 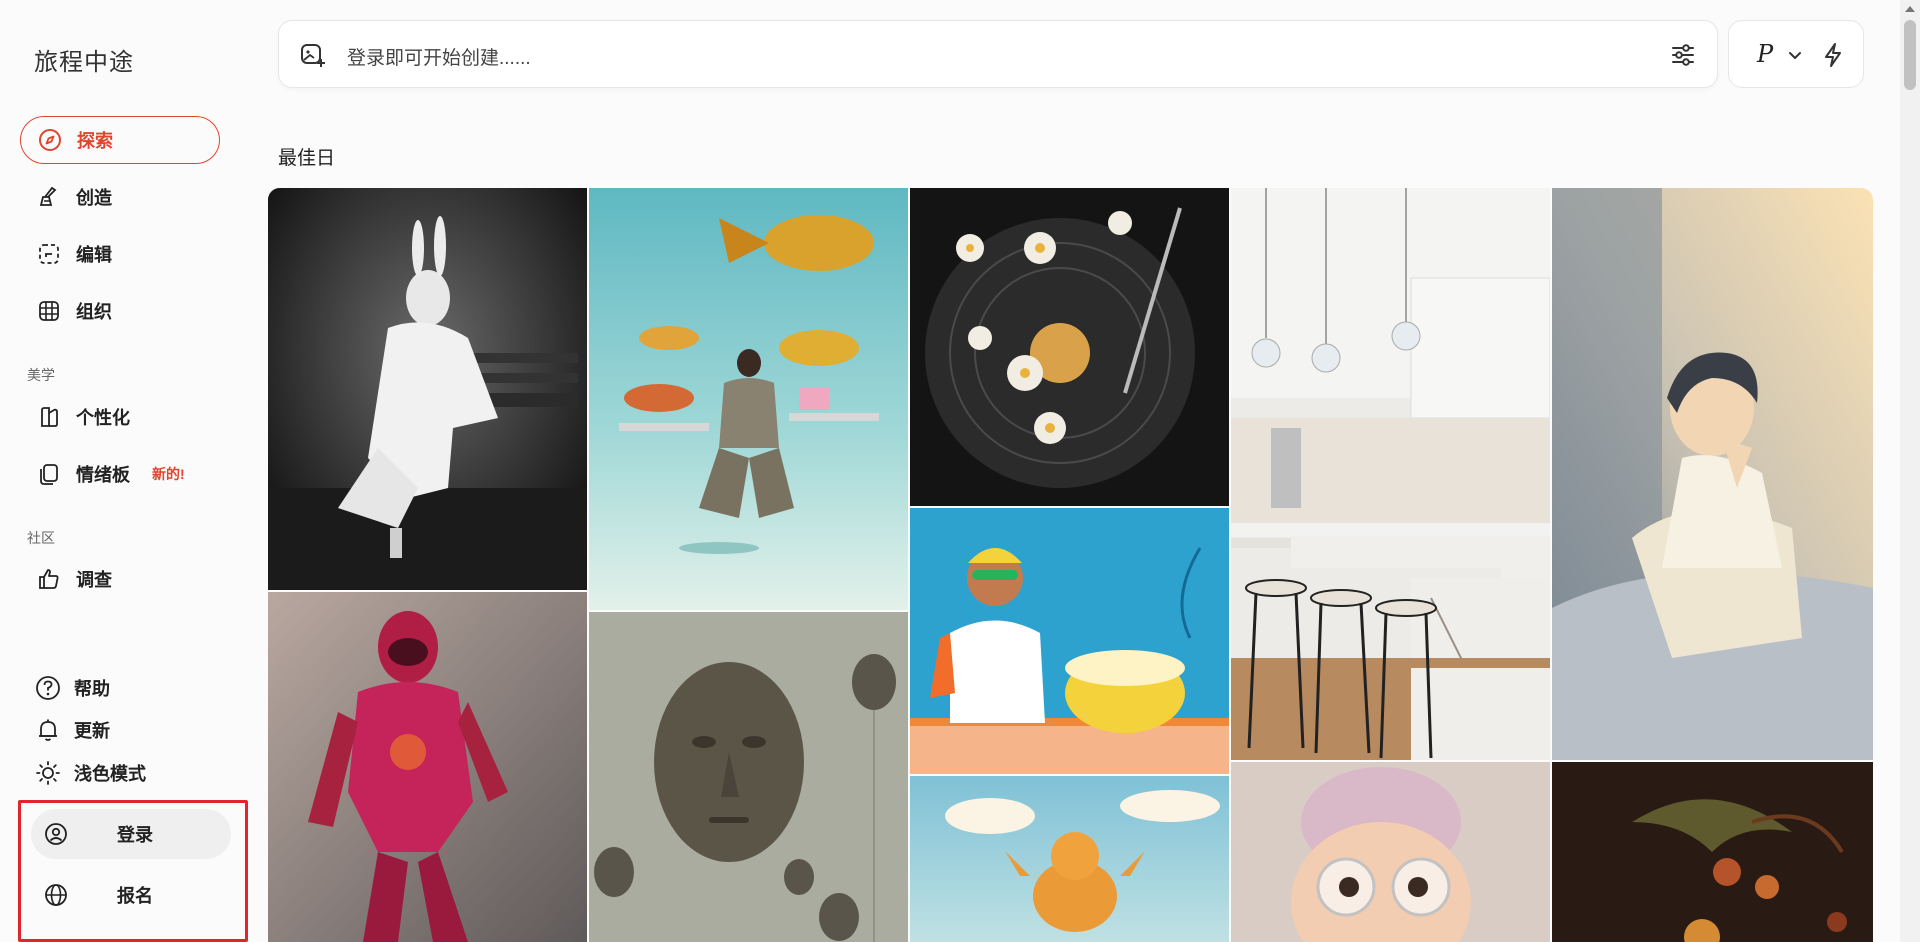 I want to click on compass-icon, so click(x=50, y=140).